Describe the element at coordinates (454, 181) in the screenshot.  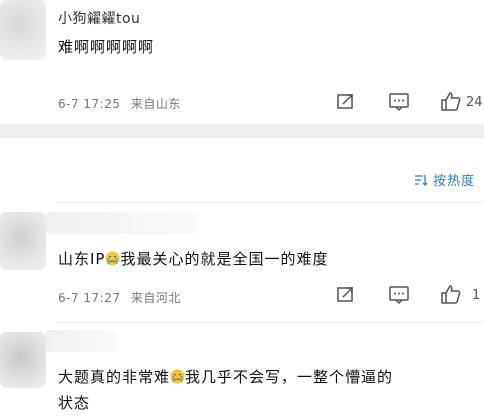
I see `sort-label: 按热度` at that location.